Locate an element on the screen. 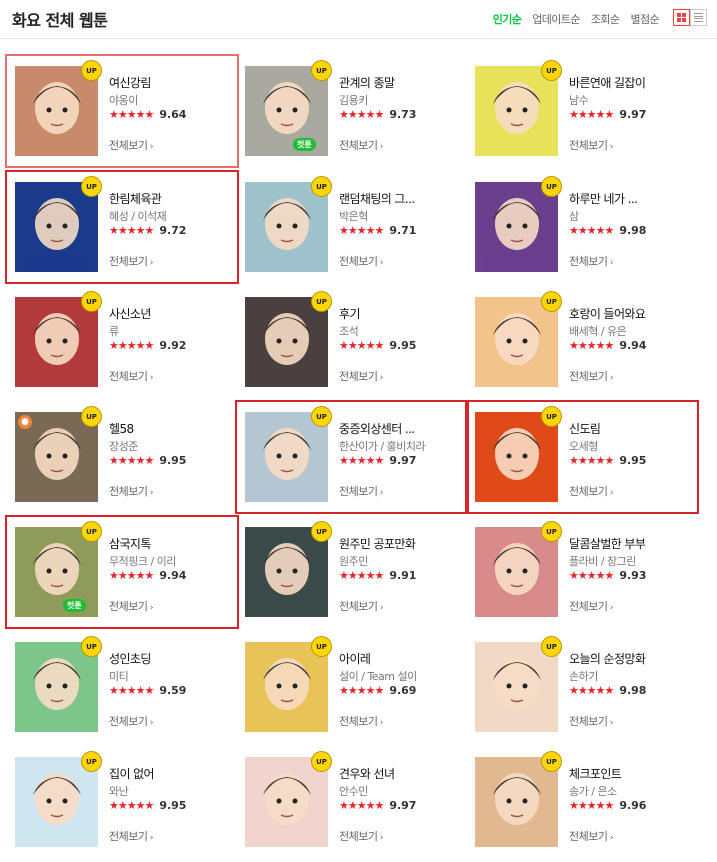 Image resolution: width=717 pixels, height=862 pixels. webtoon-author: 미티 is located at coordinates (119, 676).